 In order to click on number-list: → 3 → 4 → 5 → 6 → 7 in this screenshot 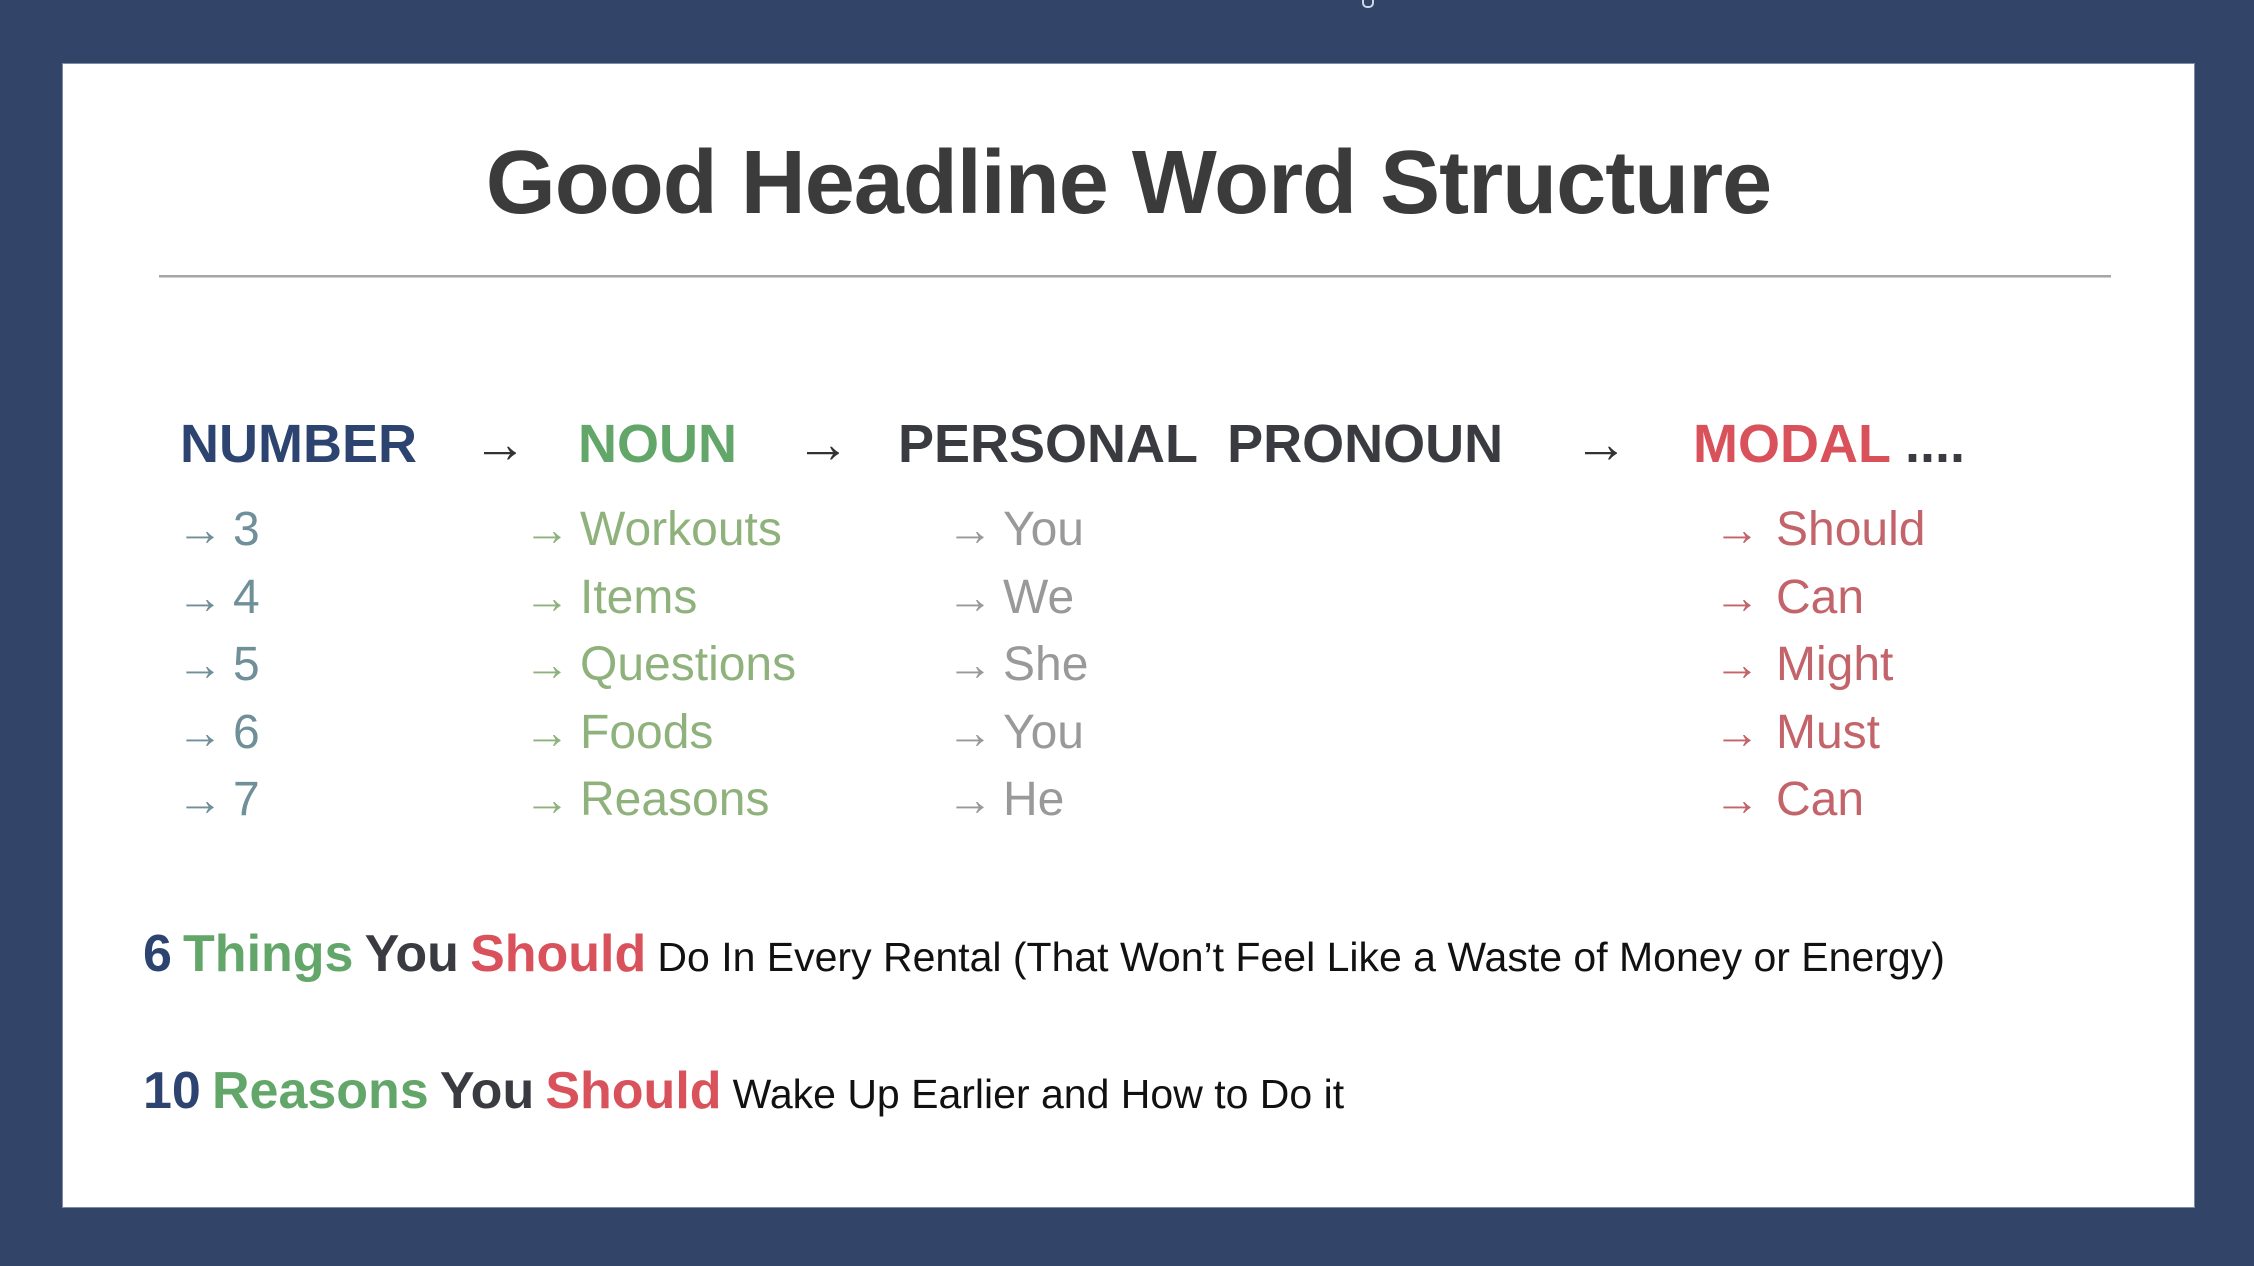, I will do `click(218, 665)`.